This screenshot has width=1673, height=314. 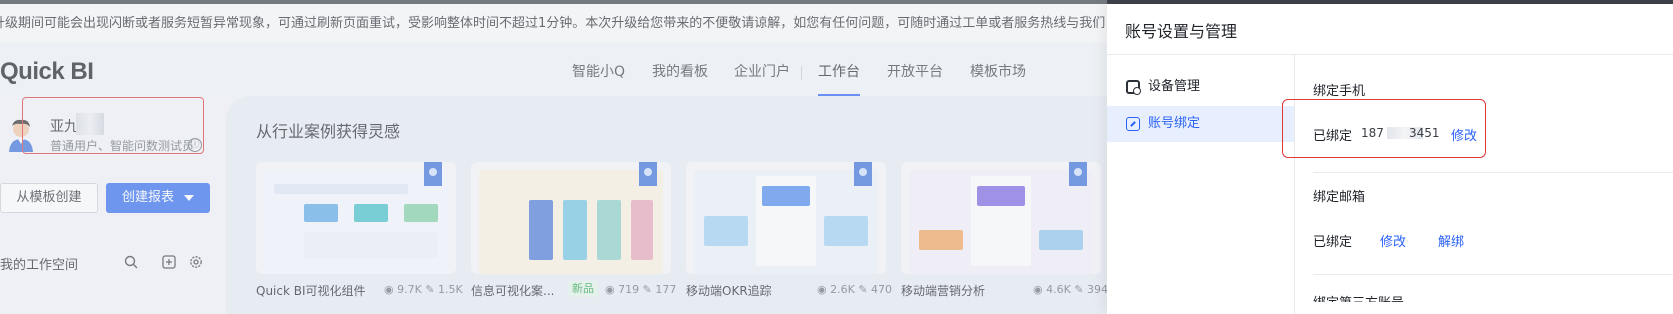 What do you see at coordinates (1333, 242) in the screenshot?
I see `email-bind-status: 已绑定` at bounding box center [1333, 242].